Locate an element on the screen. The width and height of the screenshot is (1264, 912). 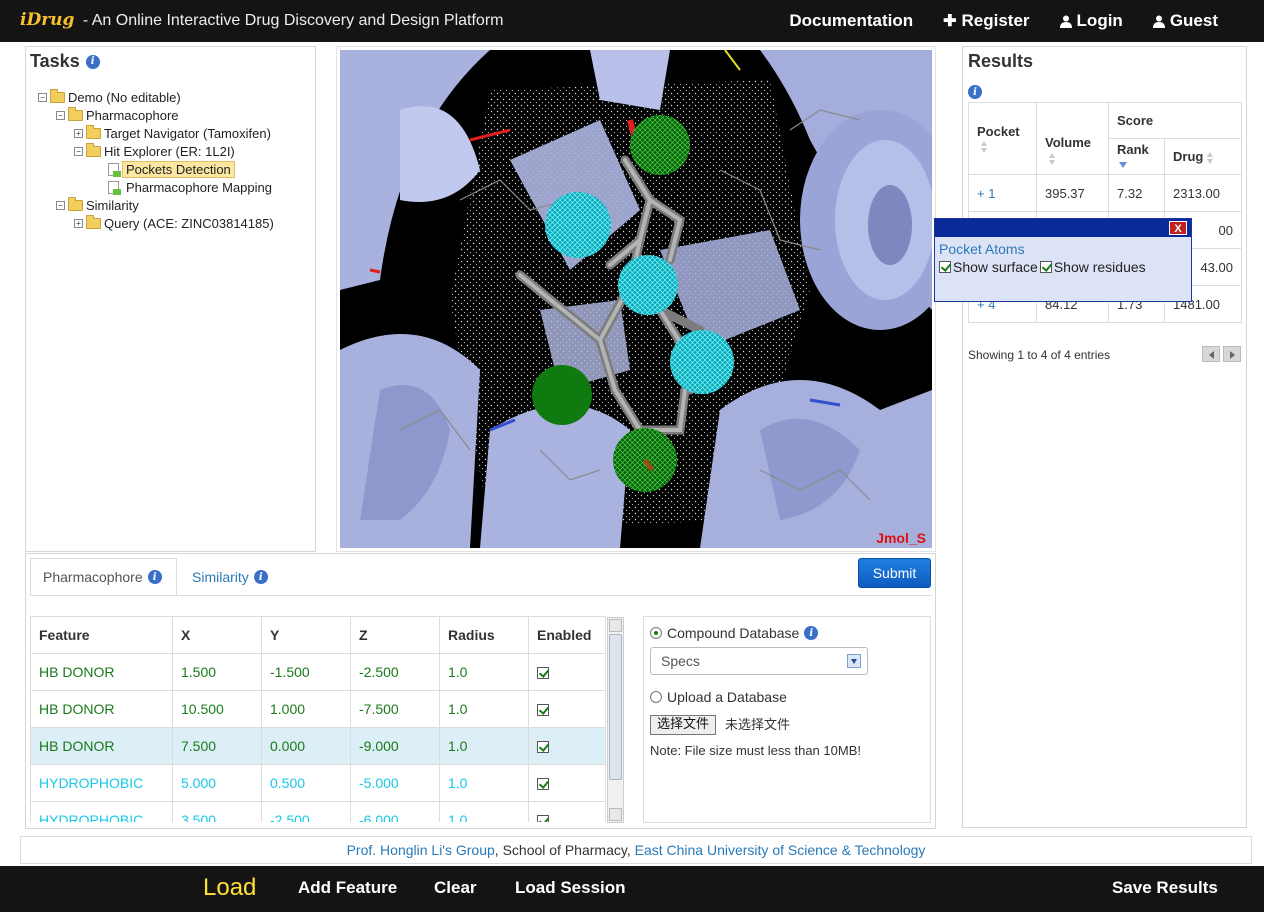
results-info: Showing 1 to 4 of 4 entries is located at coordinates (1039, 355).